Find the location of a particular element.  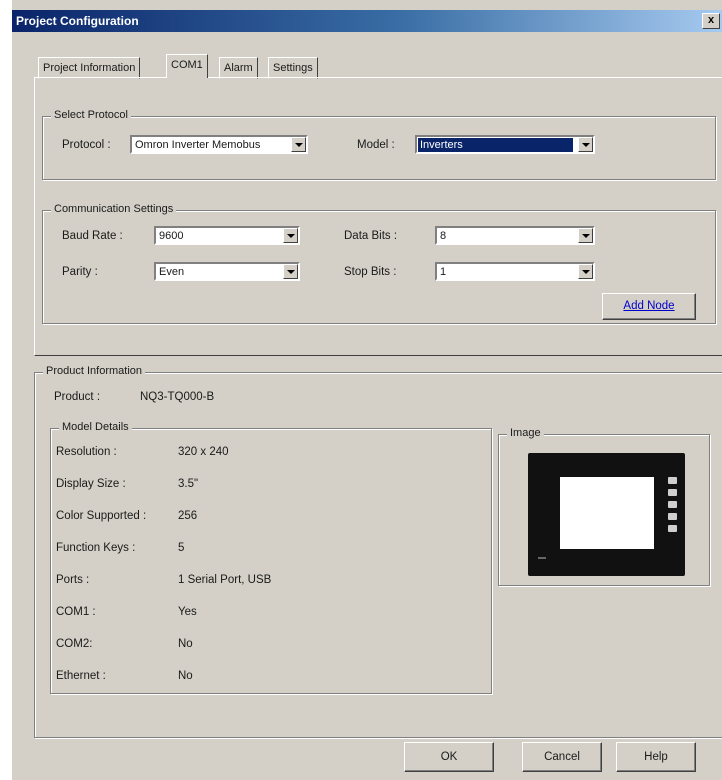

group-label: Model Details is located at coordinates (95, 427).